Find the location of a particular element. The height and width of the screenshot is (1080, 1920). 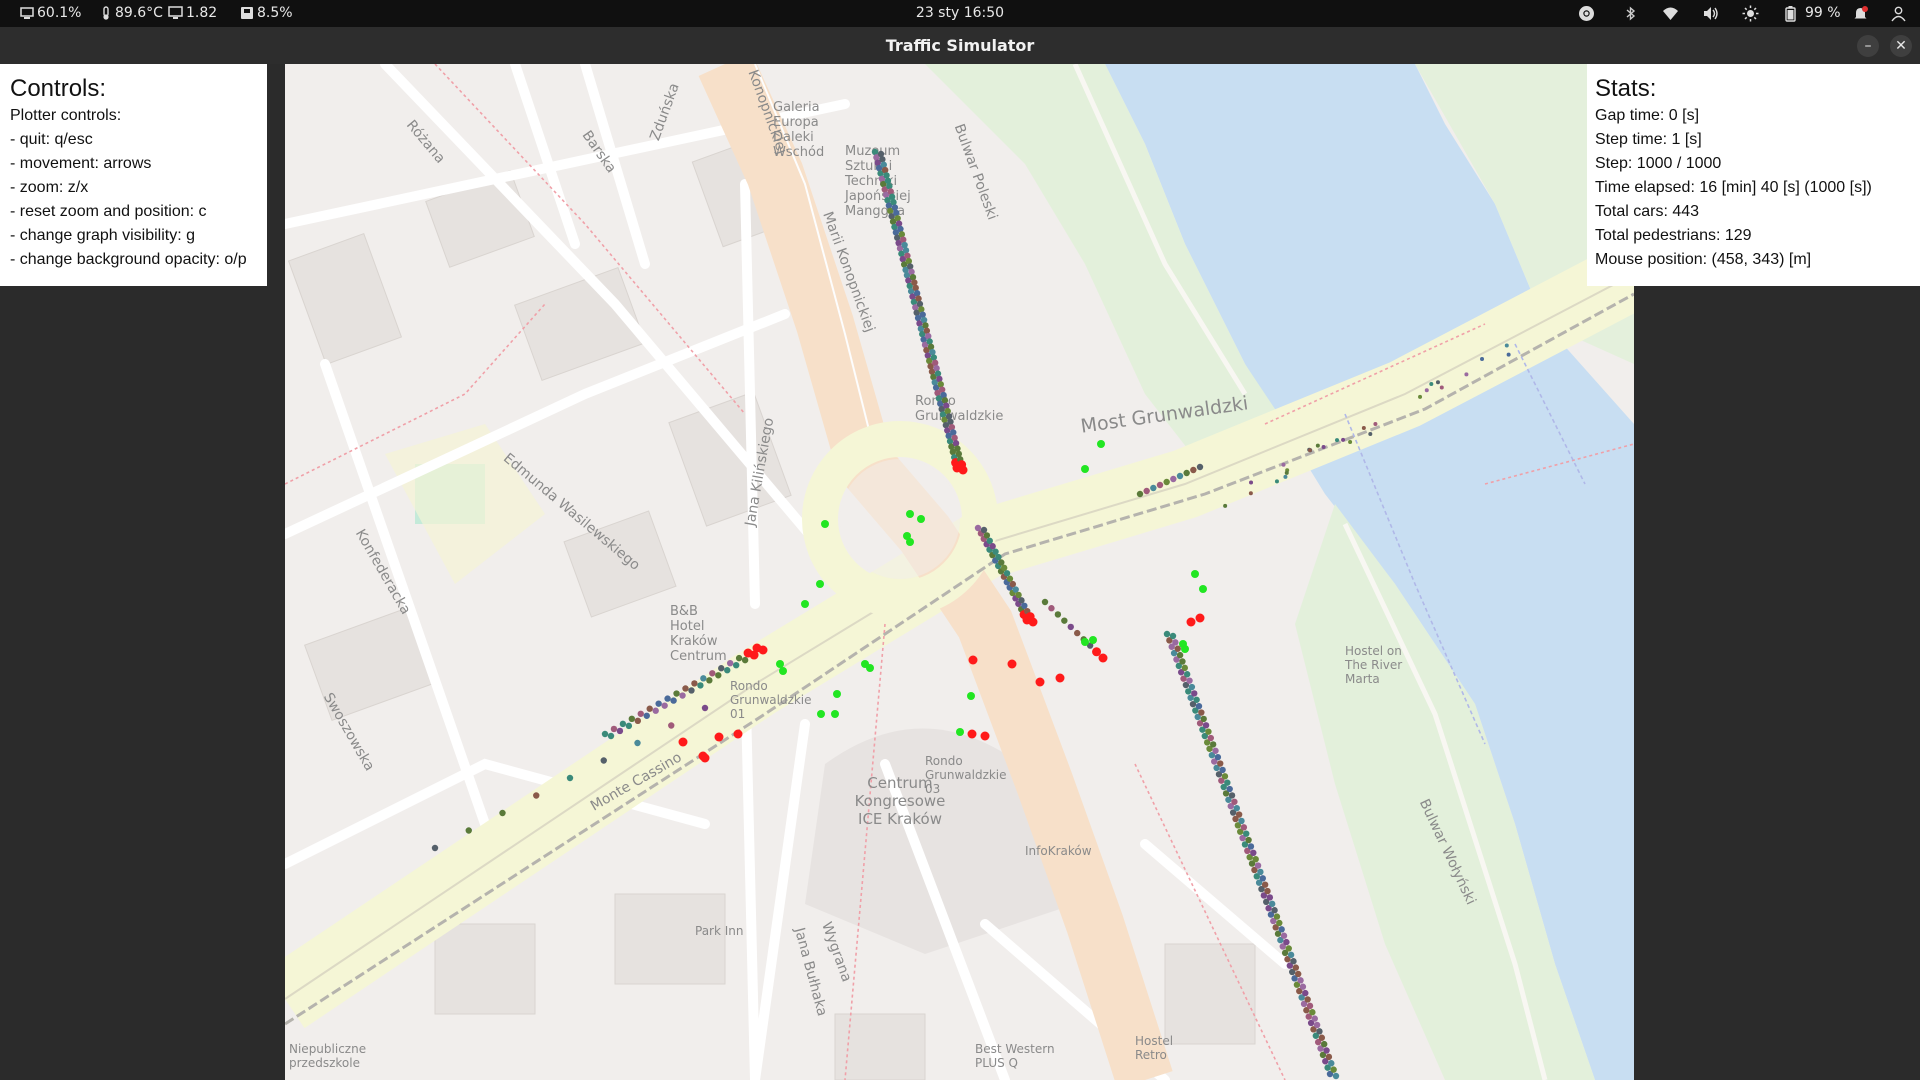

stats-total-cars: Total cars: 443 is located at coordinates (1647, 211).